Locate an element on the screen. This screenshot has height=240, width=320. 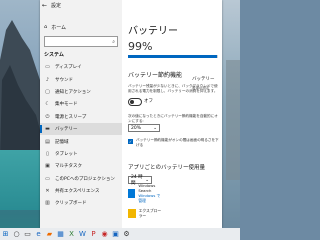
app-usage-item: エクスプローラー is located at coordinates (146, 213).